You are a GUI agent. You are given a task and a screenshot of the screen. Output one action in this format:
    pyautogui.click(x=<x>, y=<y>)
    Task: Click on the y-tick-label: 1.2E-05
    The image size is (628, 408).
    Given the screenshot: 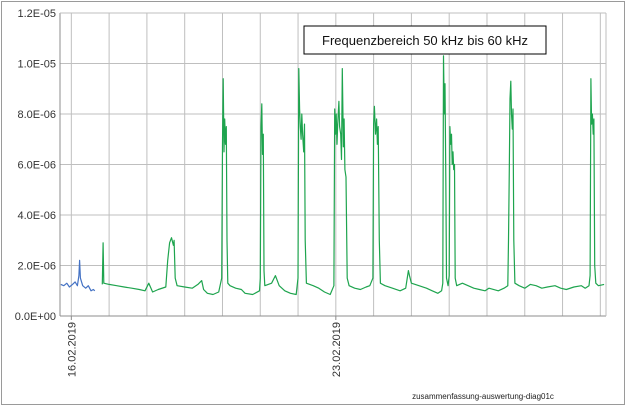 What is the action you would take?
    pyautogui.click(x=36, y=14)
    